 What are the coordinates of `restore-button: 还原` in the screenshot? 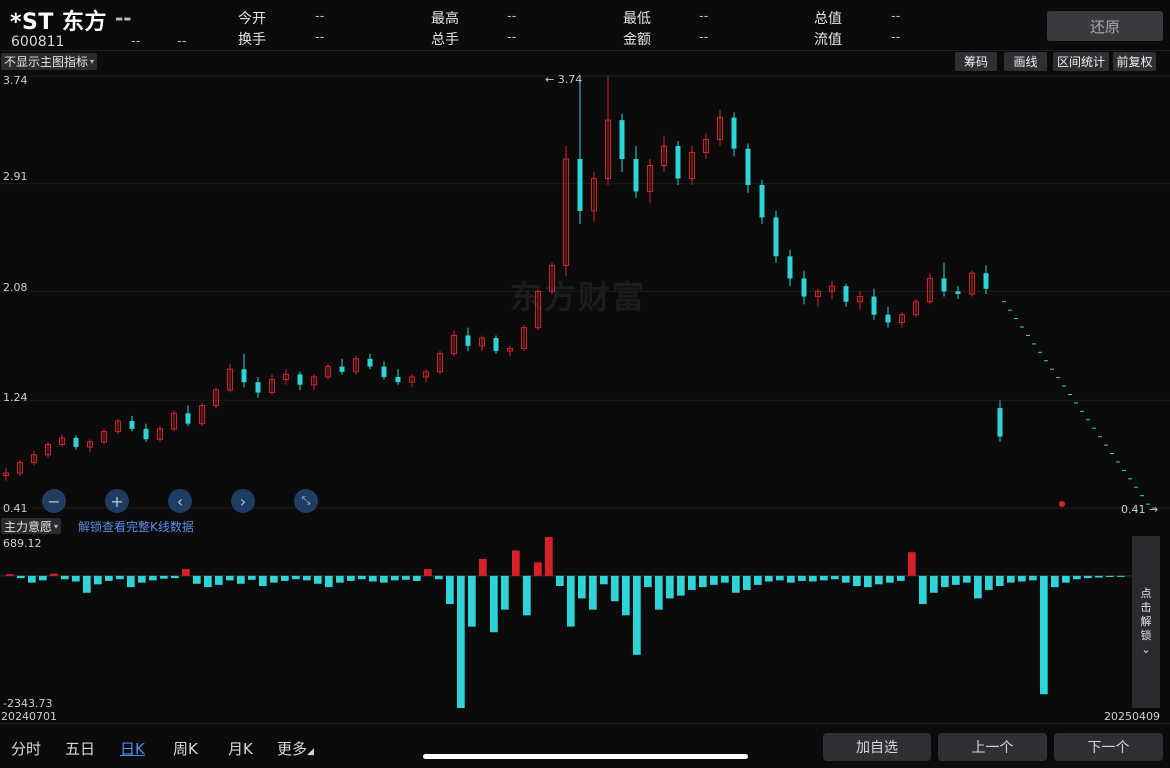 It's located at (1105, 26).